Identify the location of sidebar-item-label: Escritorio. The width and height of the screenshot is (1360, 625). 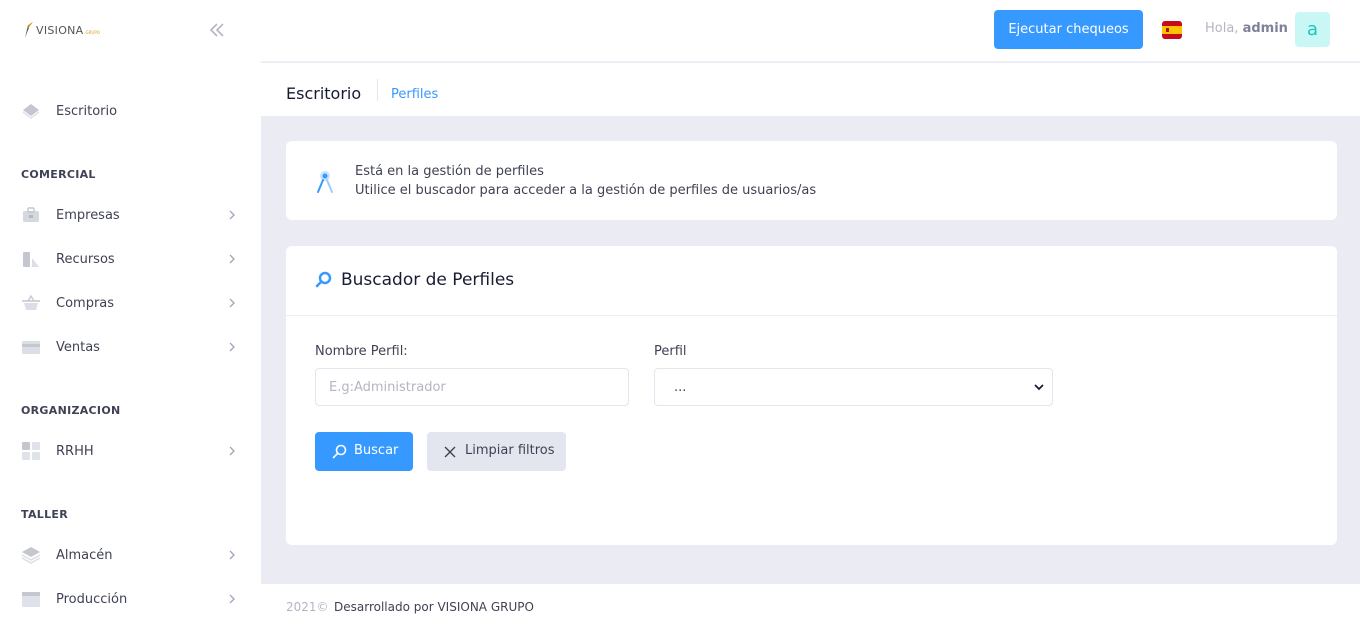
(87, 111).